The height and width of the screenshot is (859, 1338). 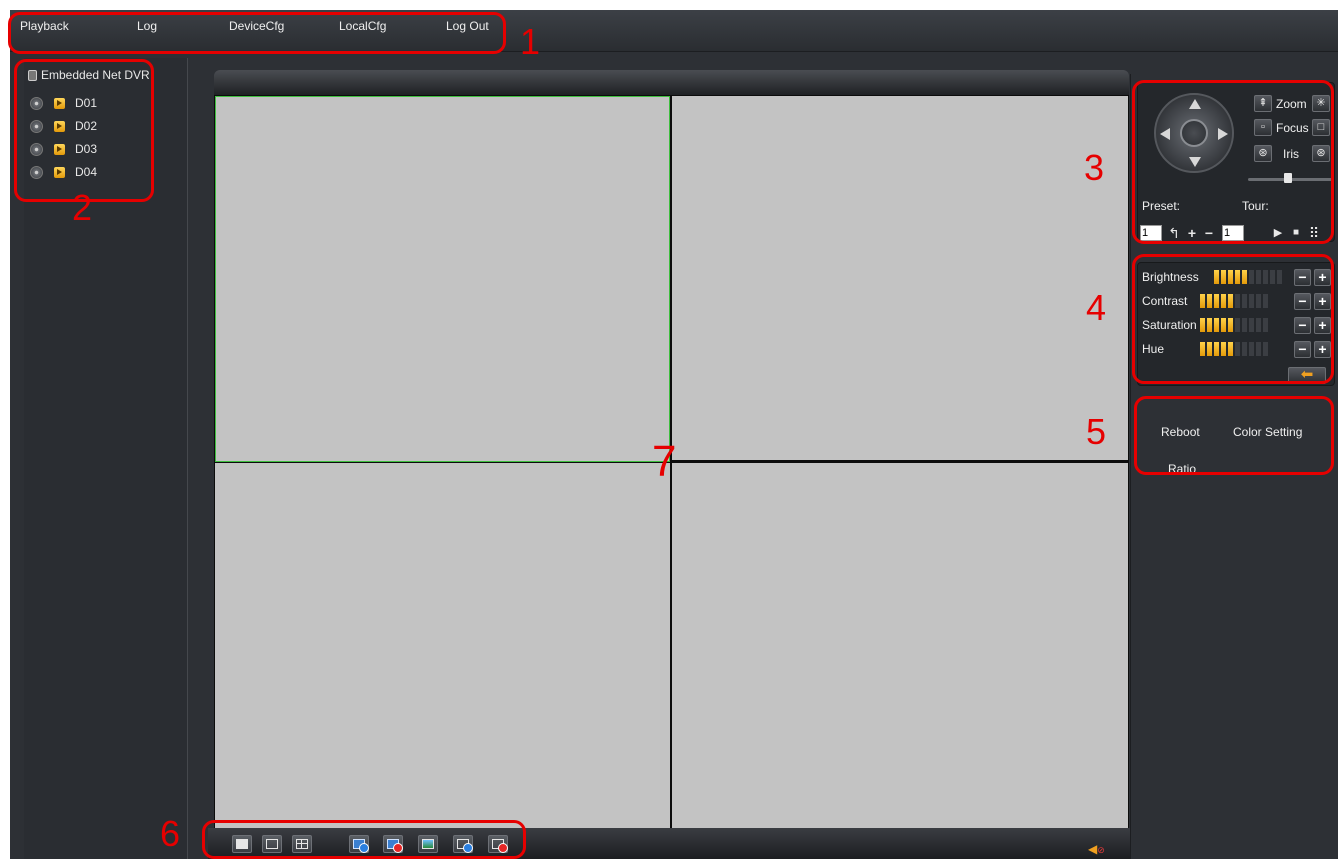 I want to click on ptz-speed-slider, so click(x=1290, y=178).